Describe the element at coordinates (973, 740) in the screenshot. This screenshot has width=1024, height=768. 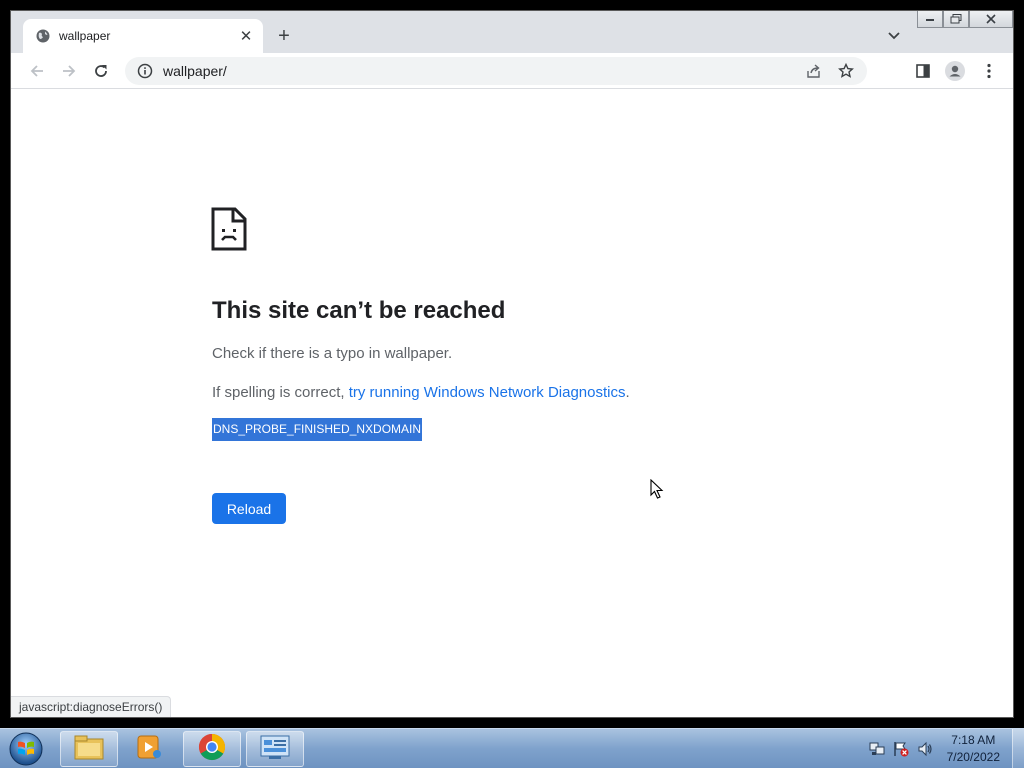
I see `clock-time: 7:18 AM` at that location.